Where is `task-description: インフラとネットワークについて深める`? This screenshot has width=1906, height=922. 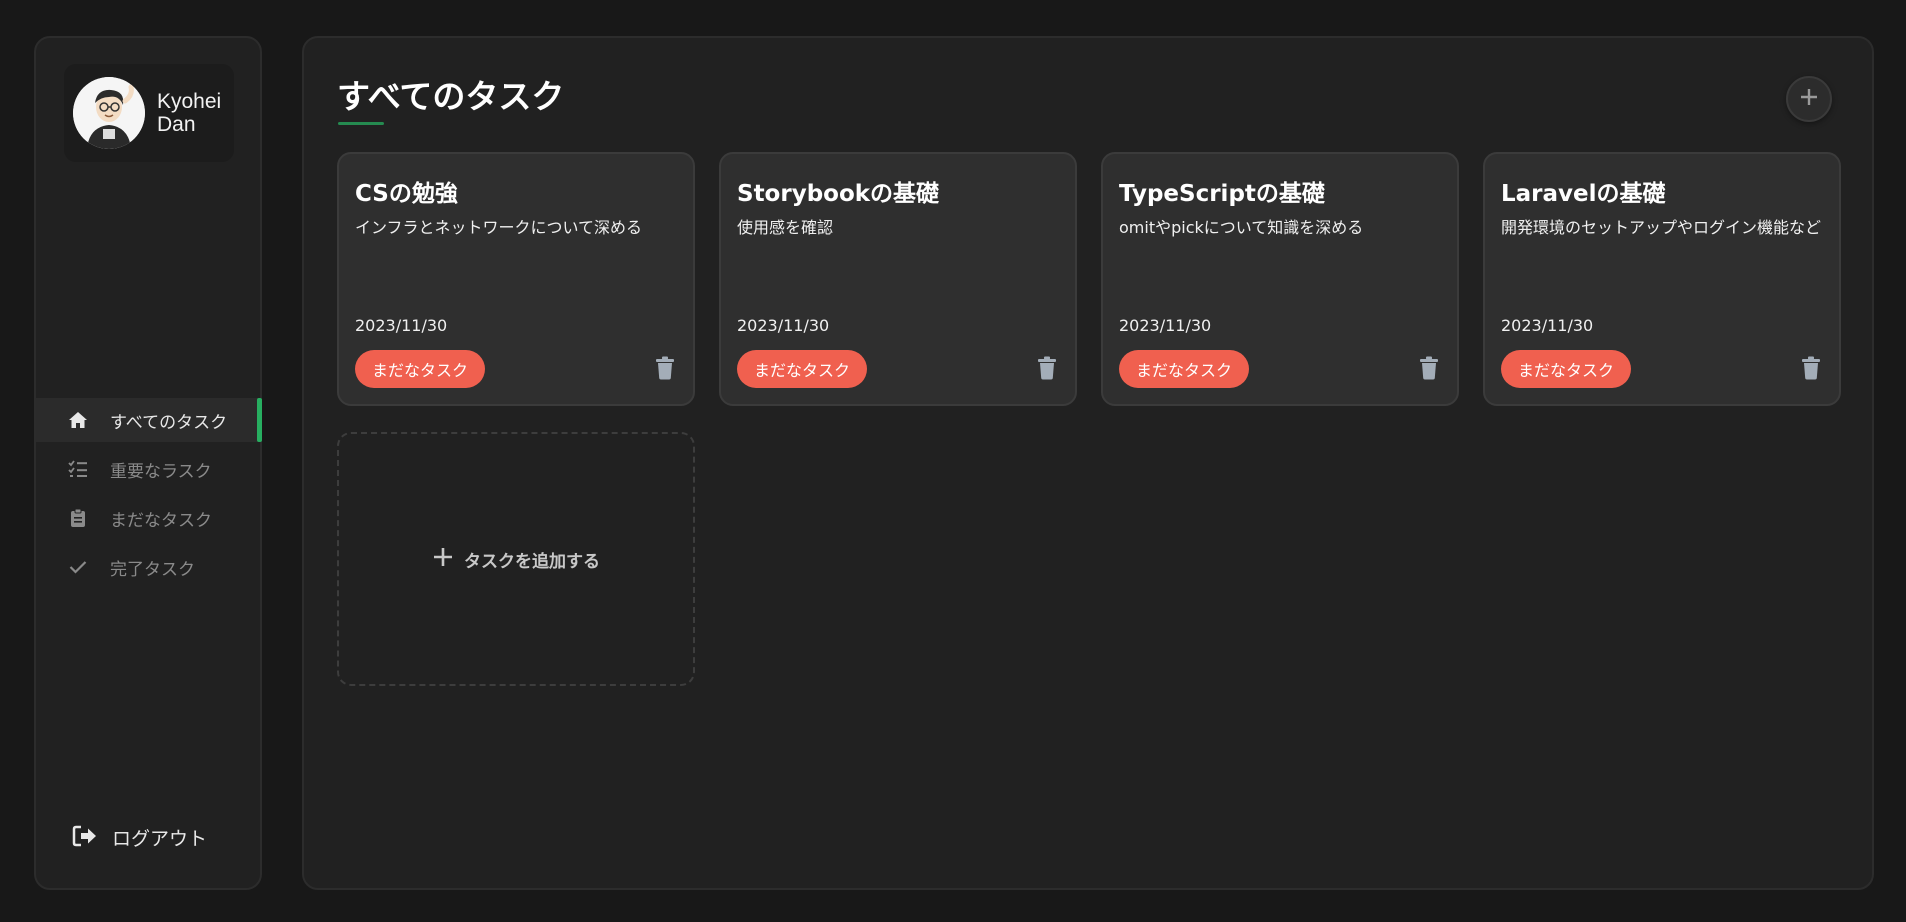
task-description: インフラとネットワークについて深める is located at coordinates (499, 227).